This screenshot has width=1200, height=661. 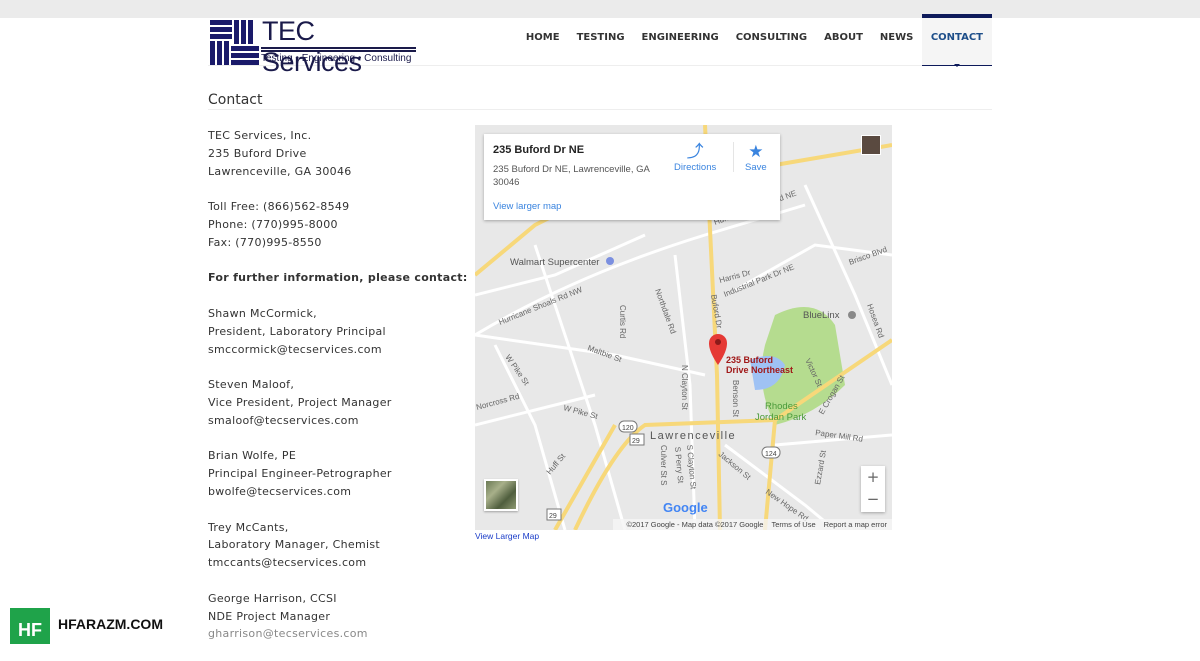 I want to click on toll-free: Toll Free: (866)562-8549, so click(x=279, y=207).